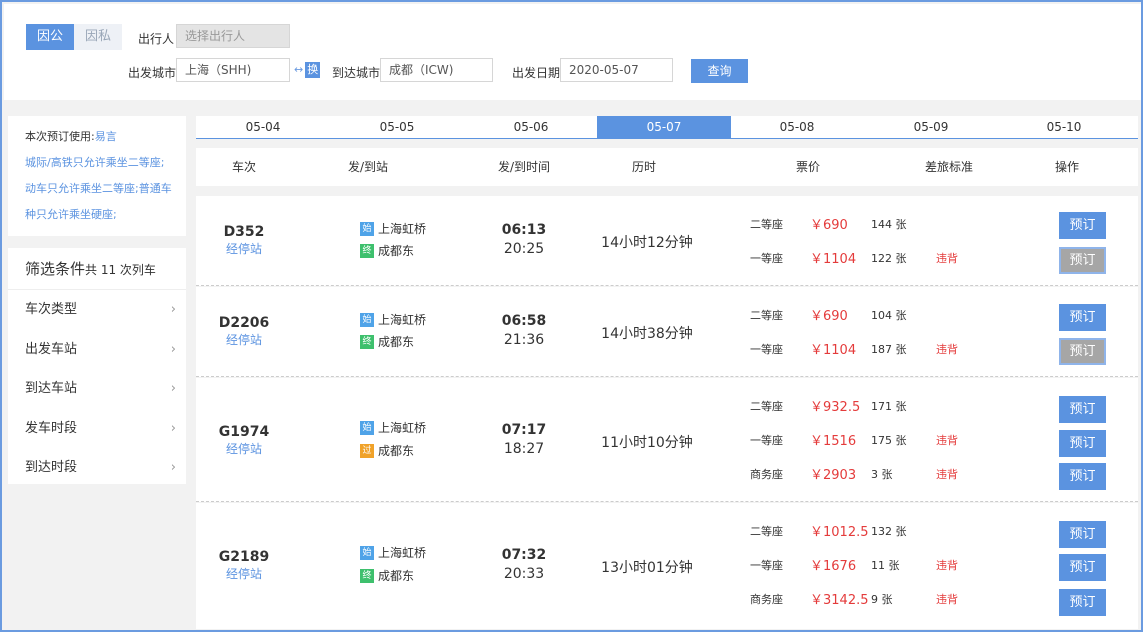 This screenshot has height=632, width=1143. I want to click on tab-business: 因公, so click(50, 37).